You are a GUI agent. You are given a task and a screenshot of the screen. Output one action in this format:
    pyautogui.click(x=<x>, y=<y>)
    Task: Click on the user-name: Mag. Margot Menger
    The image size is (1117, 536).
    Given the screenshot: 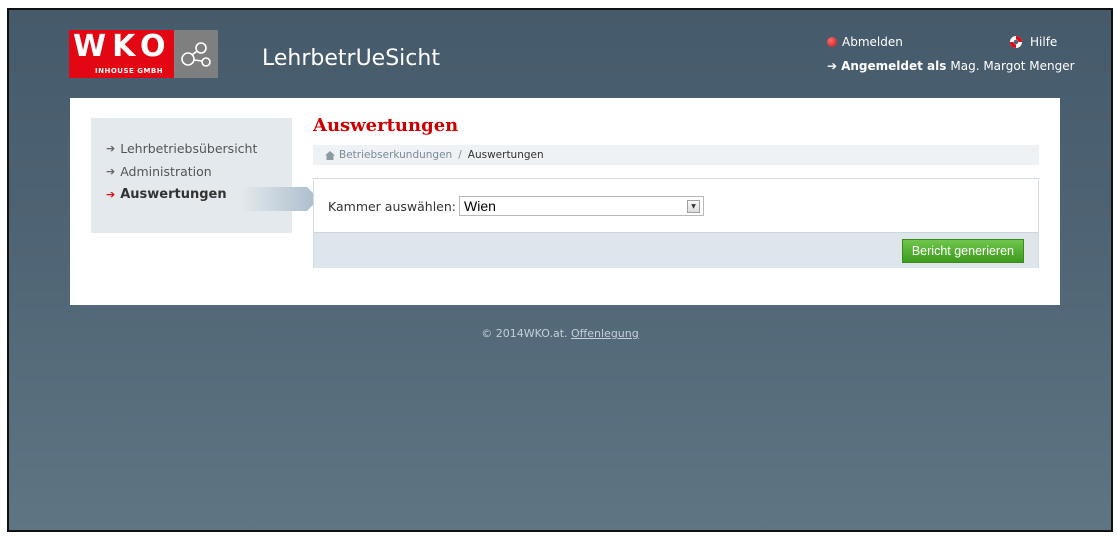 What is the action you would take?
    pyautogui.click(x=1012, y=66)
    